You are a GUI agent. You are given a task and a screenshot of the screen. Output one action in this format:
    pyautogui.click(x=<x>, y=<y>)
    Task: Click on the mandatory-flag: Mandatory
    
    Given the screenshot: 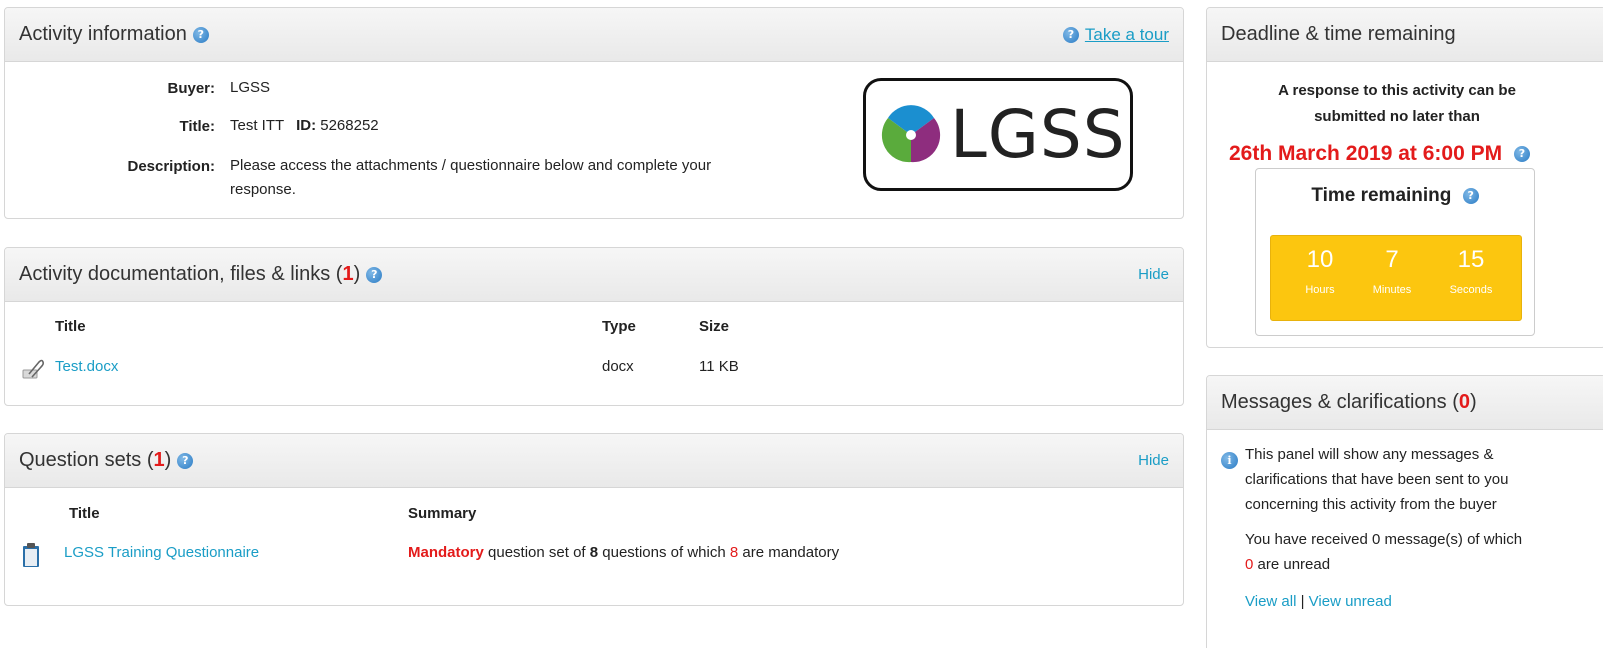 What is the action you would take?
    pyautogui.click(x=446, y=552)
    